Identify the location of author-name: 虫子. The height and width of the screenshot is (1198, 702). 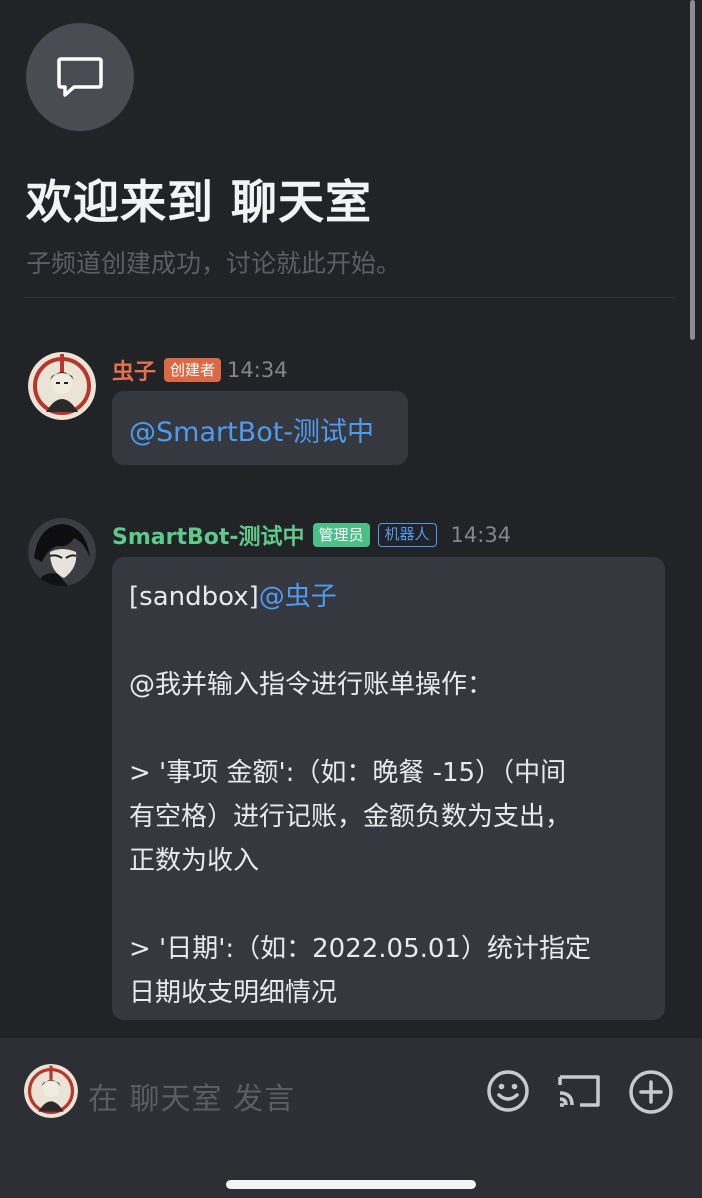
(134, 370).